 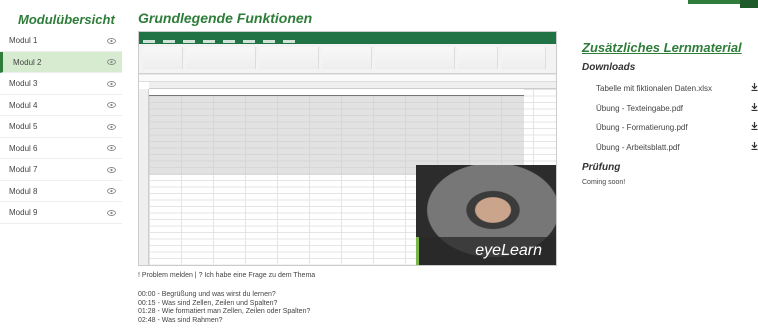 What do you see at coordinates (336, 92) in the screenshot?
I see `excel-header-row` at bounding box center [336, 92].